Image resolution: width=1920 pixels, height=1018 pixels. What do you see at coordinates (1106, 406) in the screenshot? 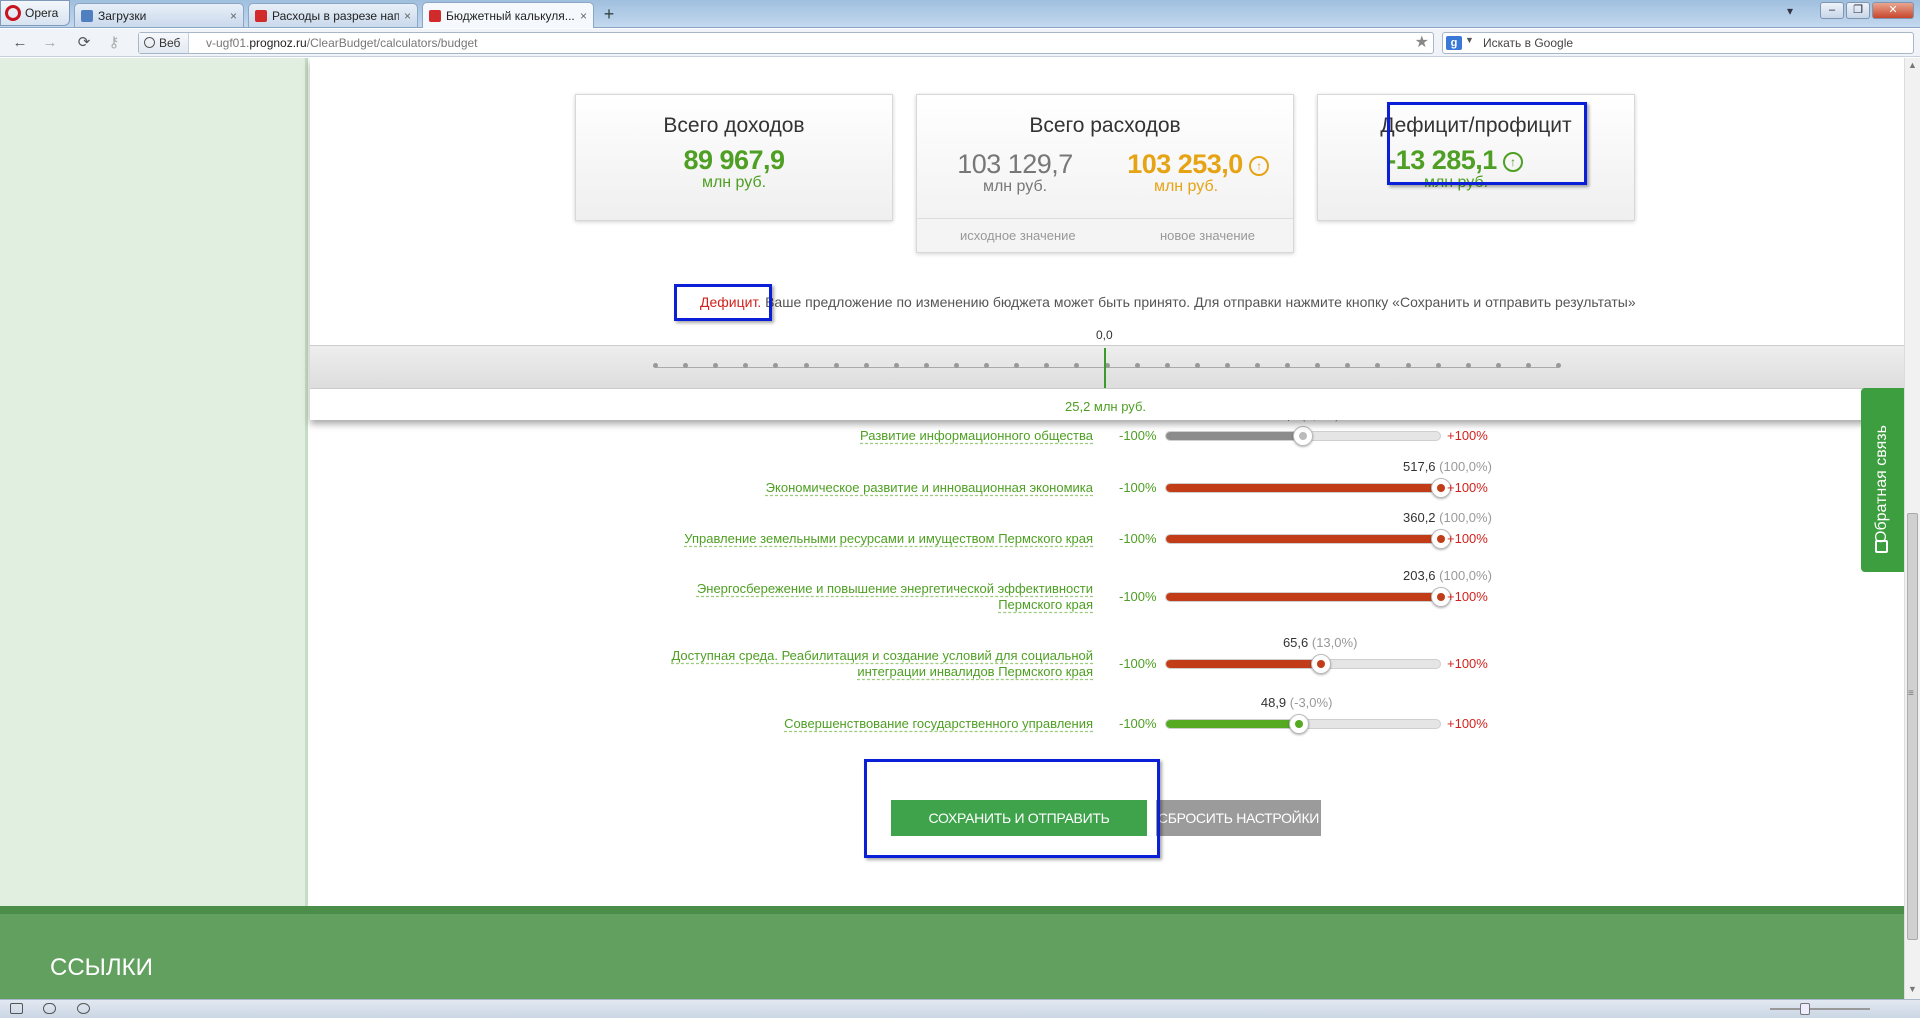
I see `scale-value-label: 25,2 млн руб.` at bounding box center [1106, 406].